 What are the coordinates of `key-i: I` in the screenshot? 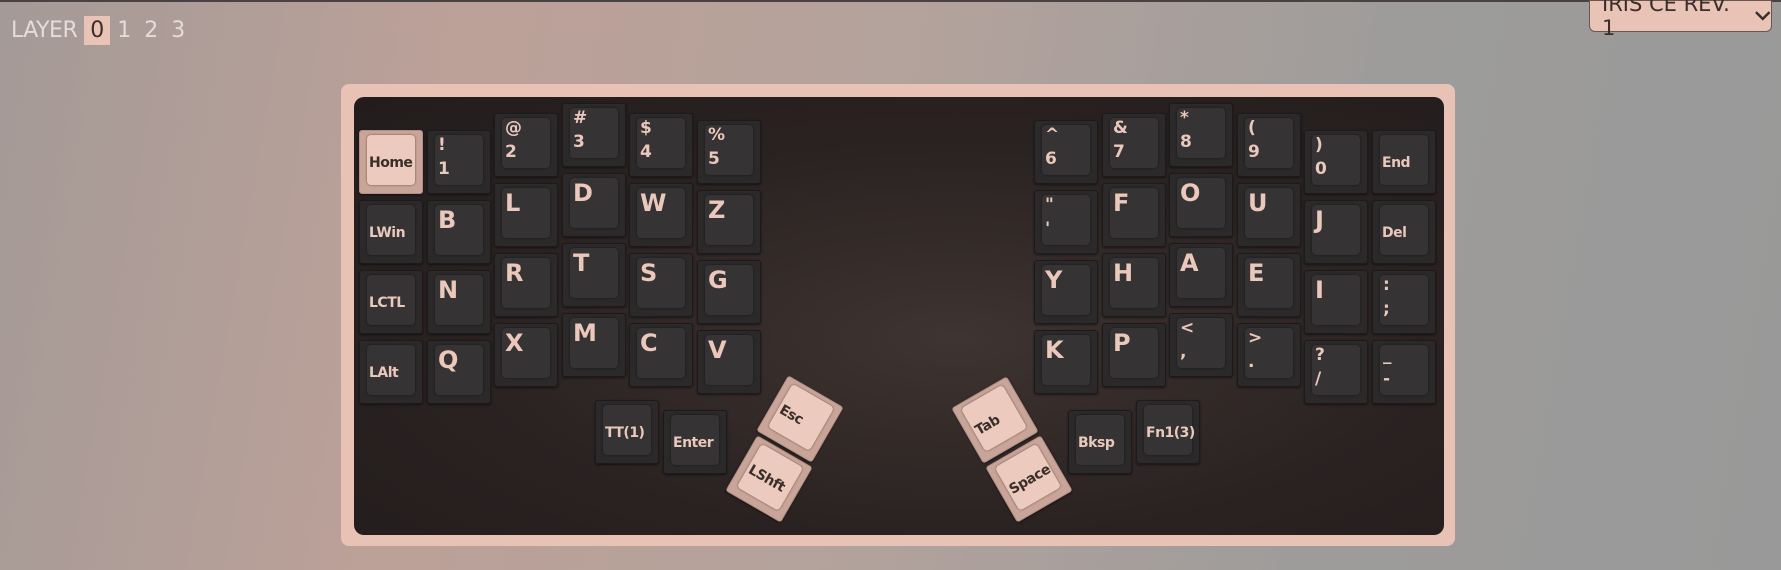 It's located at (1336, 302).